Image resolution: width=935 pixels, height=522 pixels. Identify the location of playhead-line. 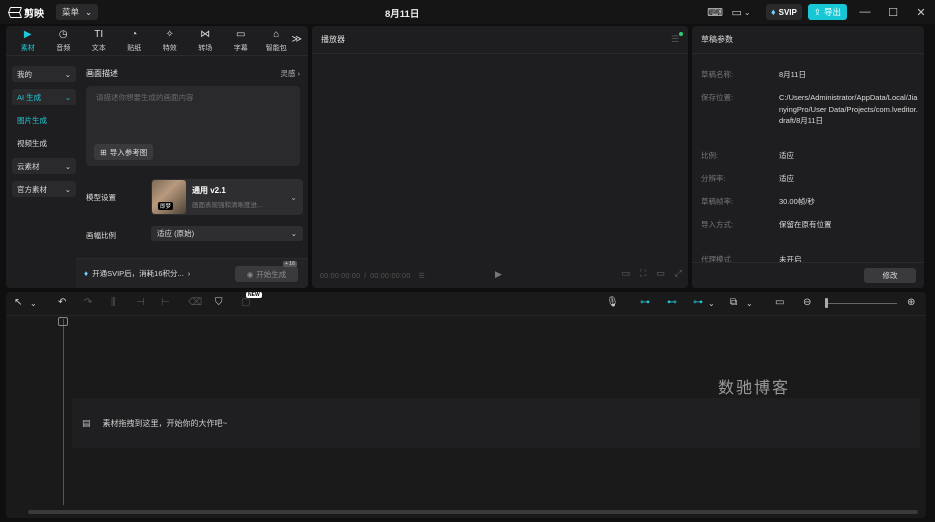
(63, 412).